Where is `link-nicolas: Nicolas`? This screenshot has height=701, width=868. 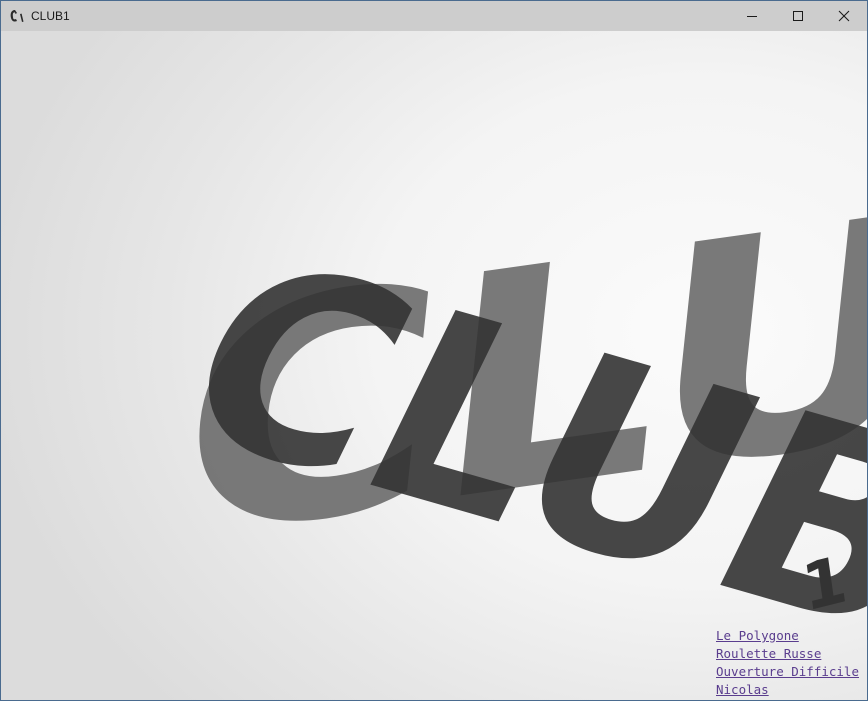
link-nicolas: Nicolas is located at coordinates (787, 690).